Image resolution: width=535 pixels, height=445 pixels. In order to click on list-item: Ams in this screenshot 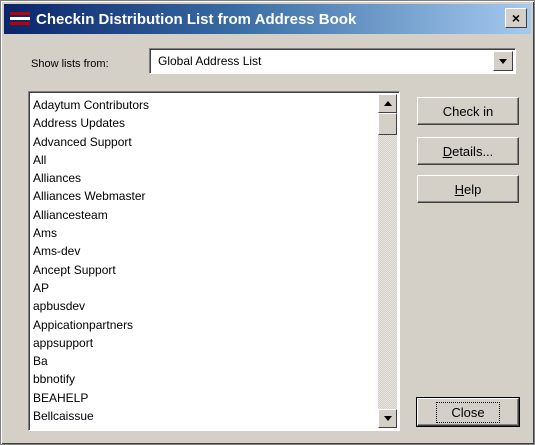, I will do `click(204, 233)`.